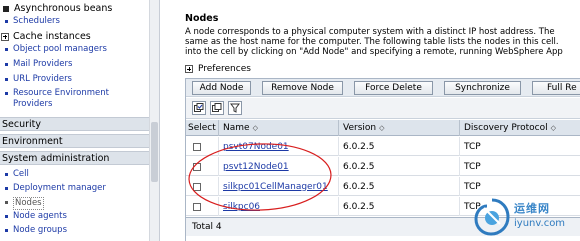 Image resolution: width=580 pixels, height=241 pixels. Describe the element at coordinates (217, 108) in the screenshot. I see `deselect-all-icon` at that location.